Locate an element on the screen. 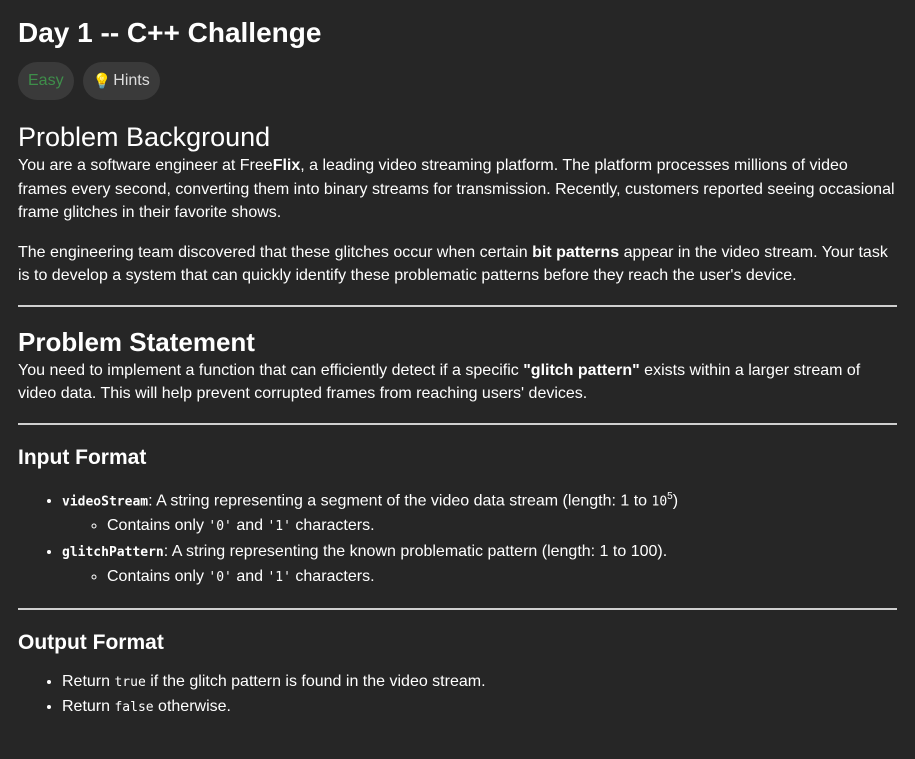 This screenshot has width=915, height=759. background-heading: Problem Background is located at coordinates (144, 137).